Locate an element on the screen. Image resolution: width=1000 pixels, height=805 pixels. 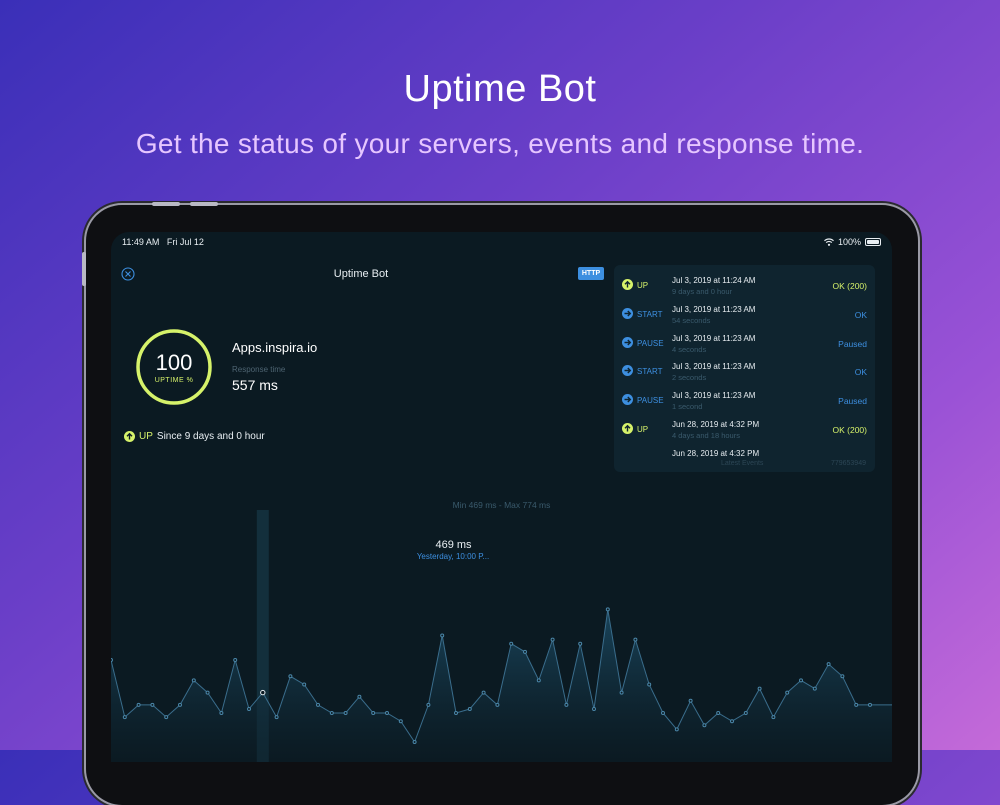
status-date: Fri Jul 12 is located at coordinates (185, 242).